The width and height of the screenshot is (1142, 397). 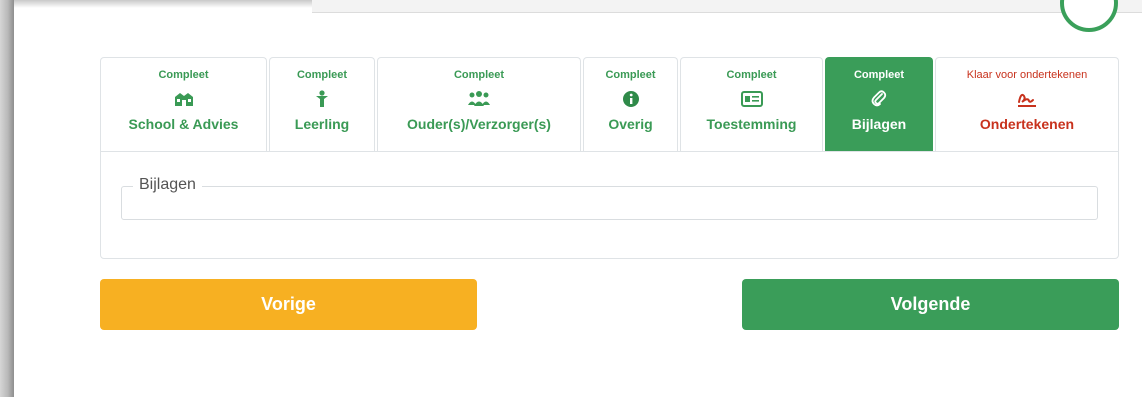 I want to click on previous-button: Vorige, so click(x=288, y=304).